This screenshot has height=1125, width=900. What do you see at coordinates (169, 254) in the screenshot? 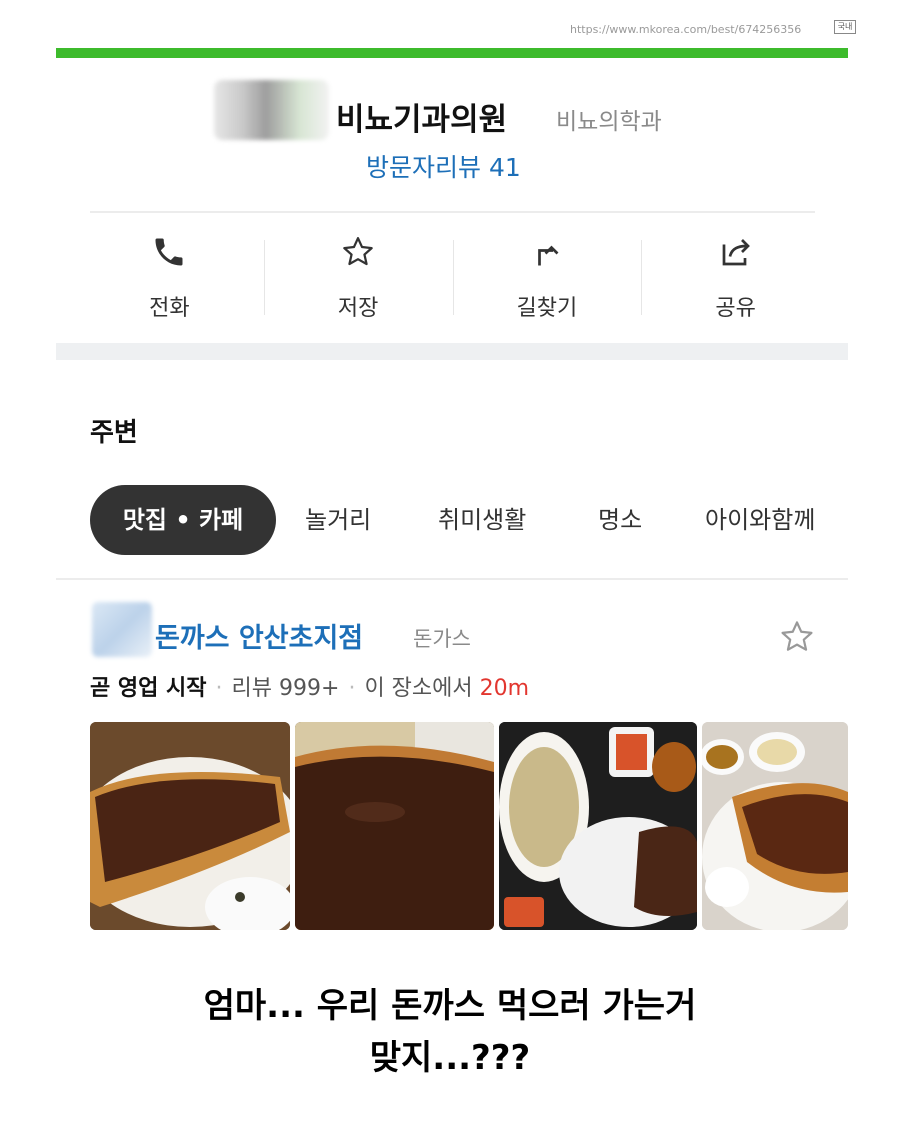
I see `phone-icon` at bounding box center [169, 254].